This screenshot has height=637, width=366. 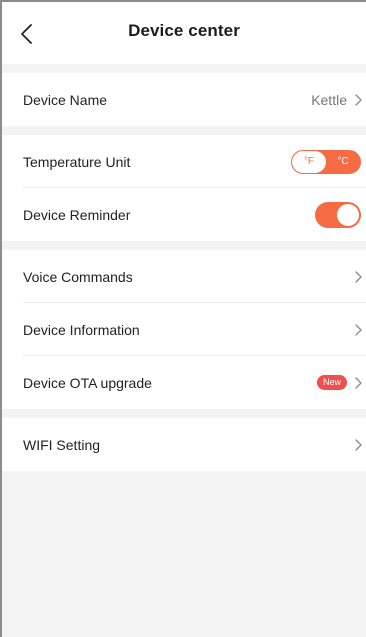 What do you see at coordinates (62, 444) in the screenshot?
I see `row-label: WIFI Setting` at bounding box center [62, 444].